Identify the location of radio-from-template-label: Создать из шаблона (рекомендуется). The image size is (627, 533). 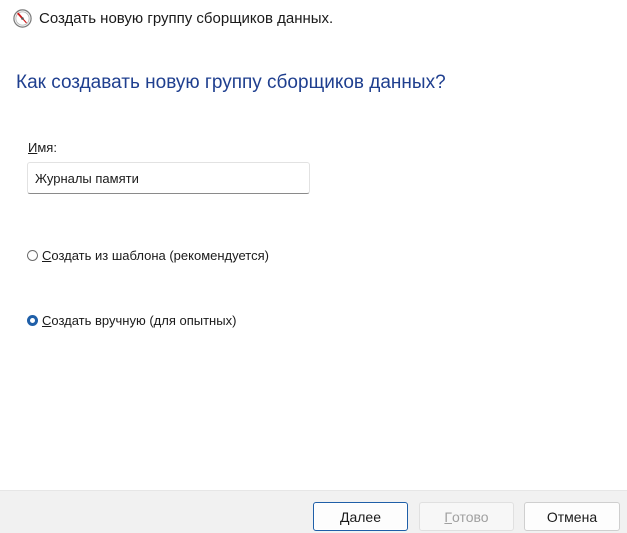
(155, 255).